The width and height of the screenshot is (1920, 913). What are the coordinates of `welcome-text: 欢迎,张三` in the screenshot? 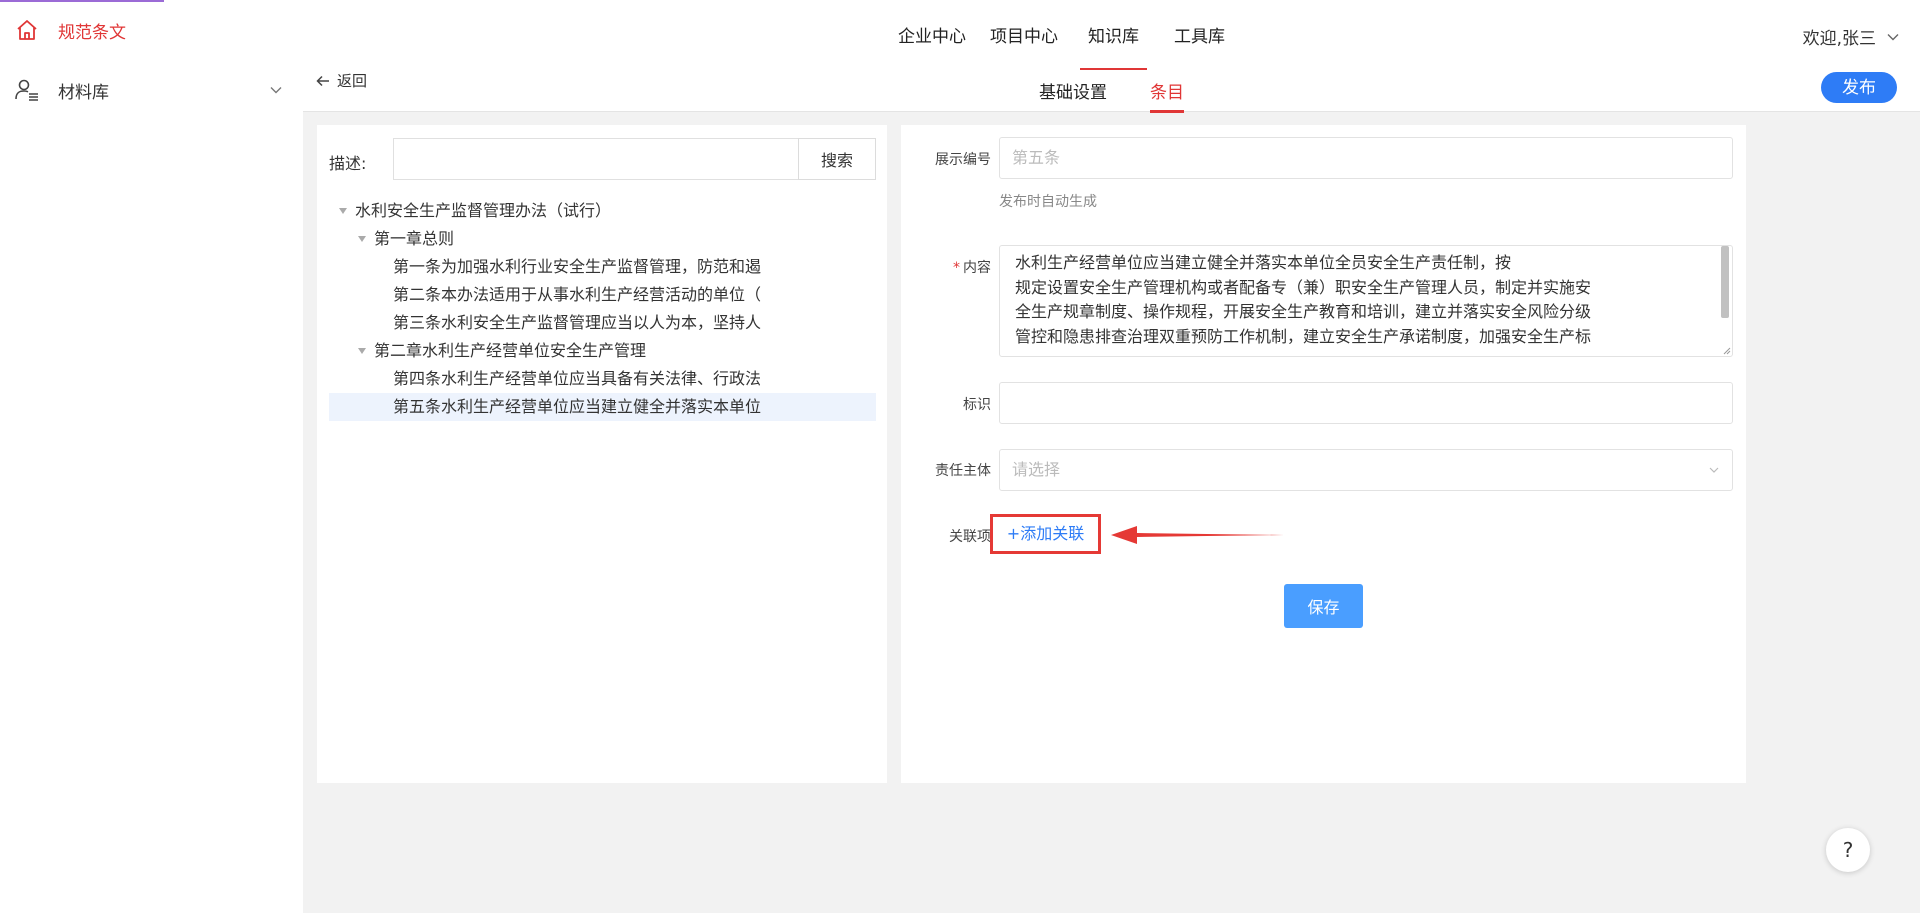 It's located at (1839, 39).